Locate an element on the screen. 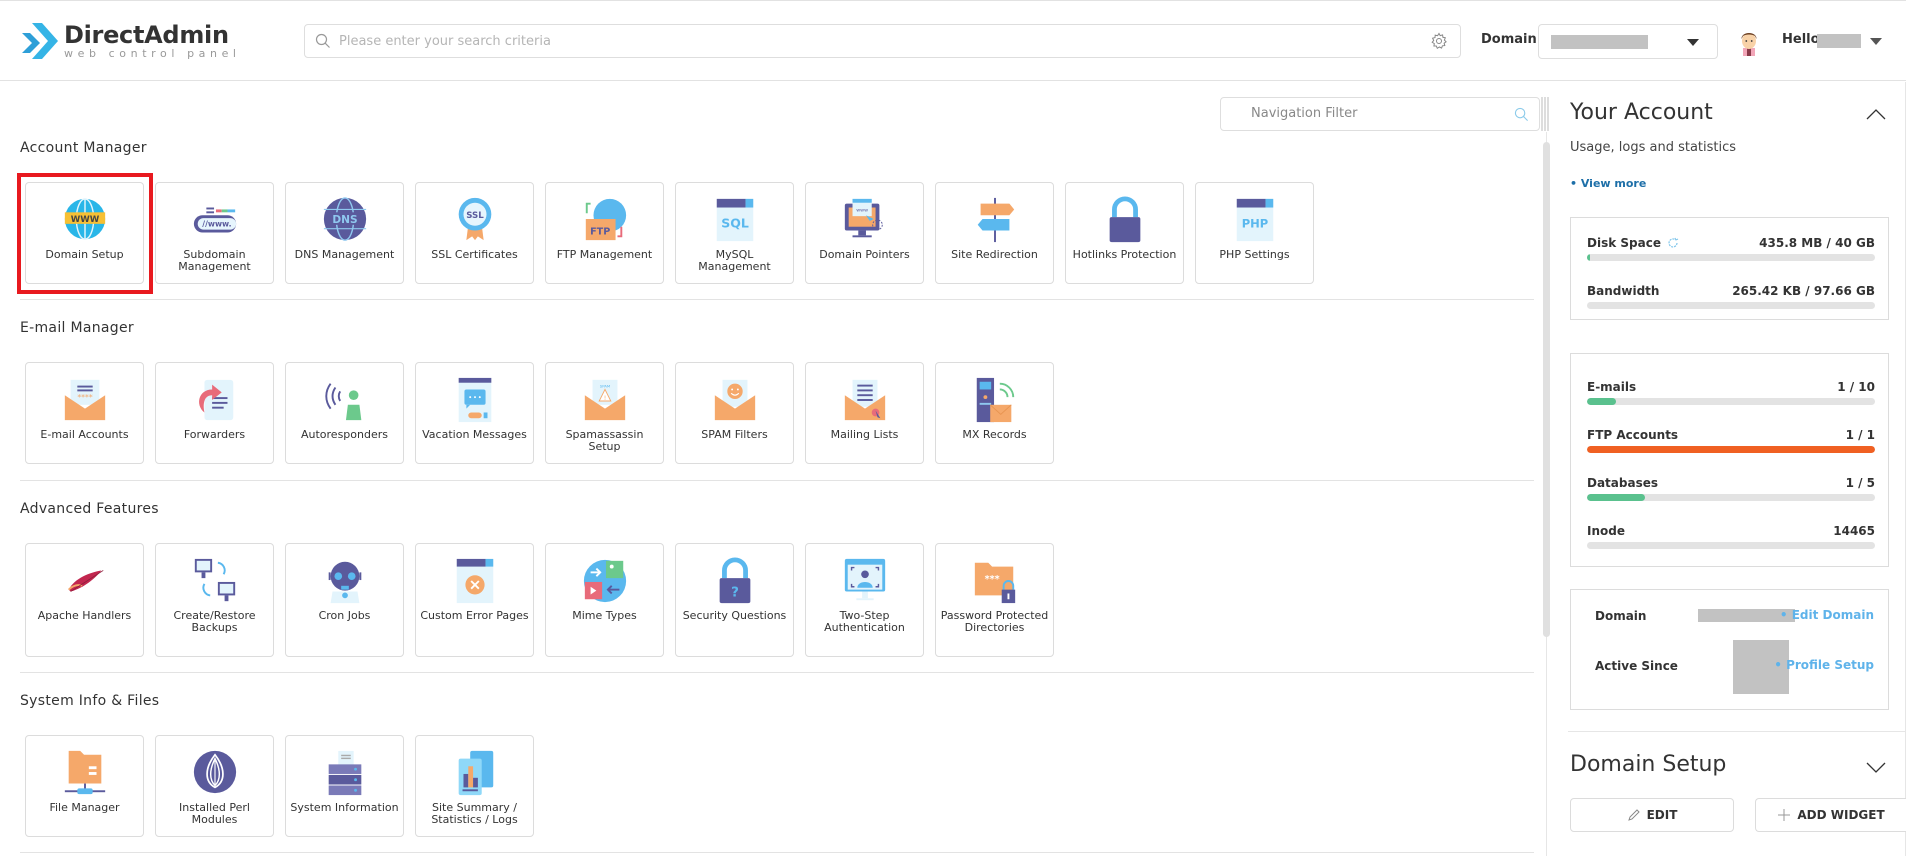  tile-label: MySQL Management is located at coordinates (734, 260).